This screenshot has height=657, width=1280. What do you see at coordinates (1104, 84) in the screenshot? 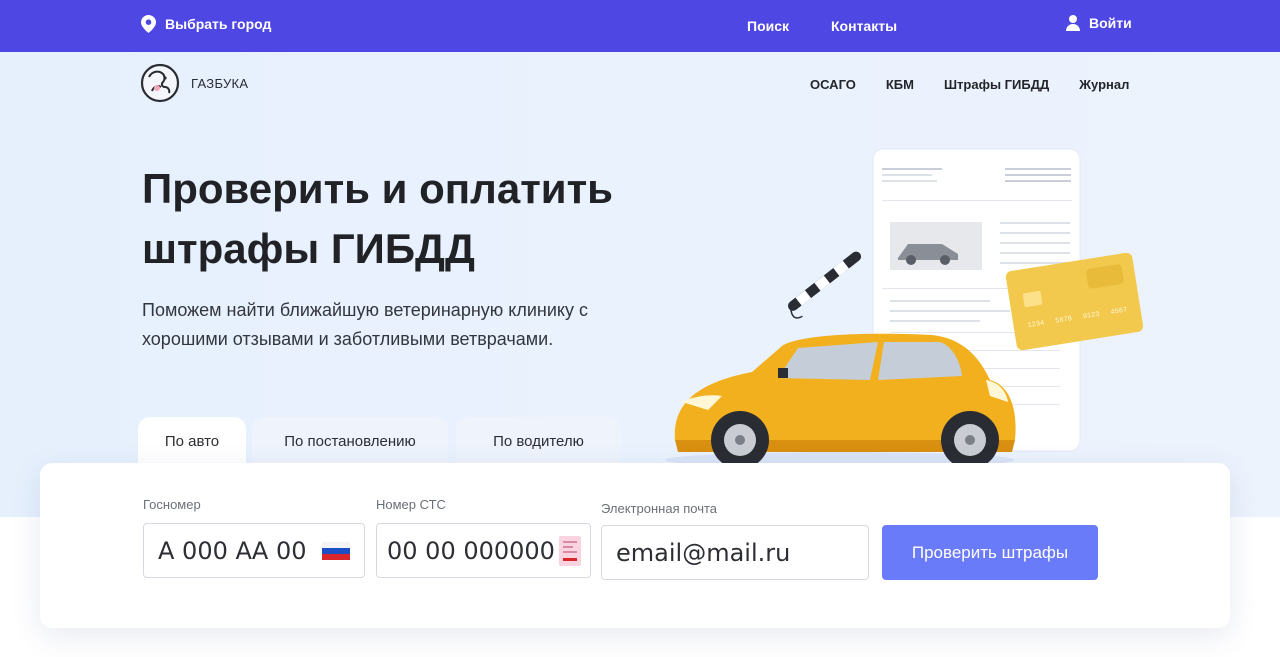
I see `nav-journal: Журнал` at bounding box center [1104, 84].